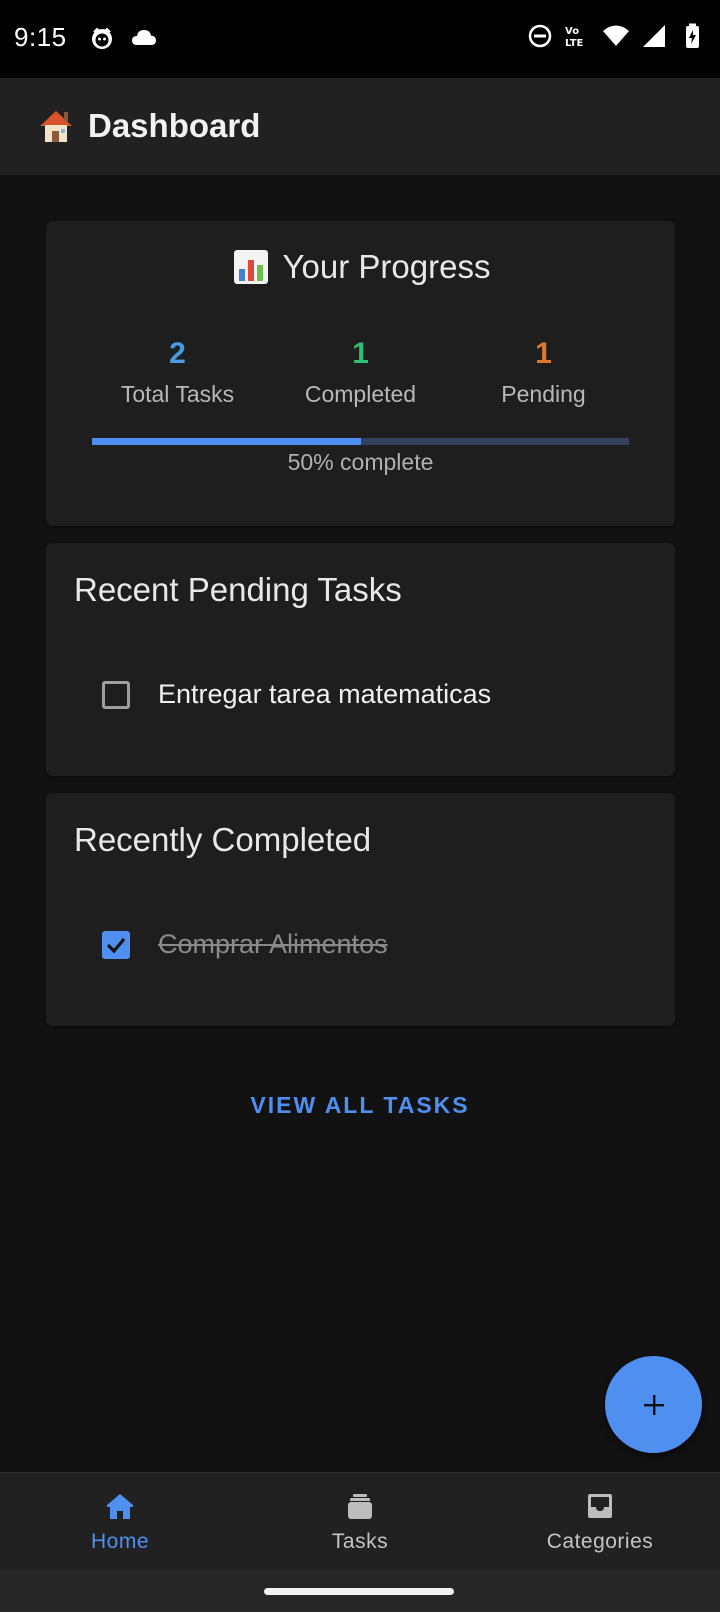  I want to click on task-label: Comprar Alimentos, so click(273, 944).